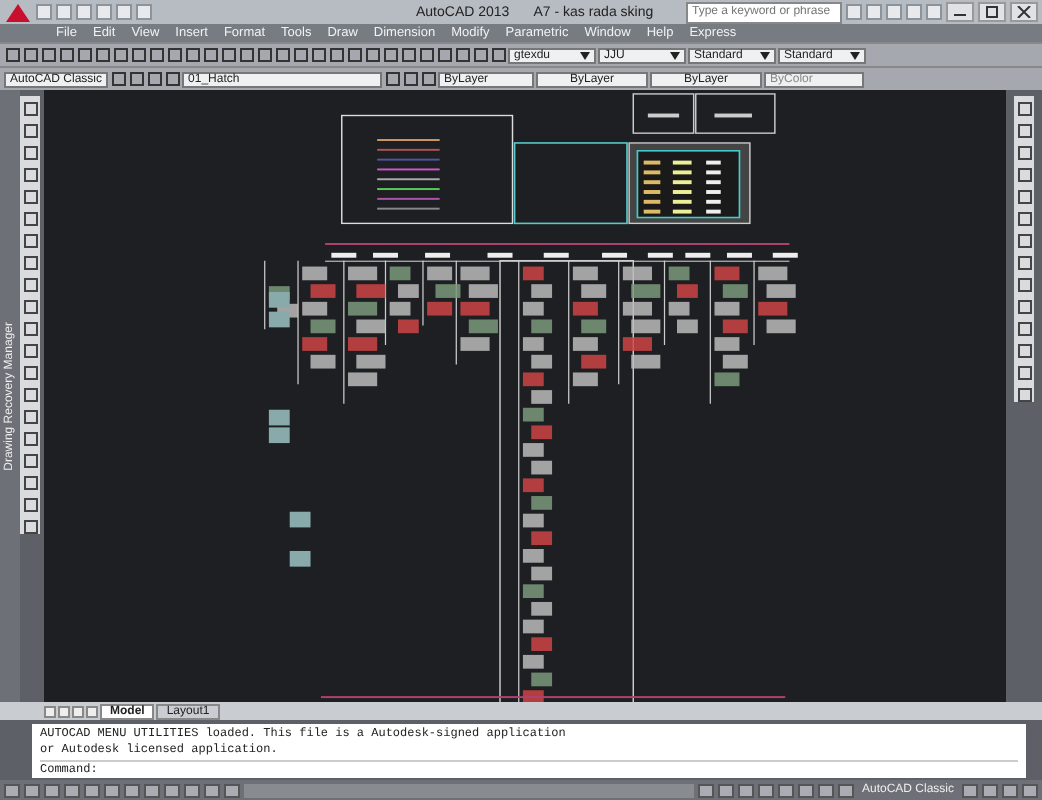 The width and height of the screenshot is (1042, 800). I want to click on maximize-button, so click(992, 12).